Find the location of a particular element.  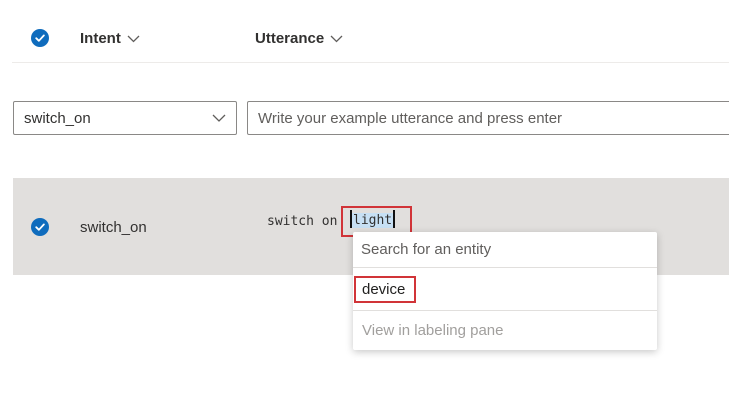

intent-dropdown: switch_on is located at coordinates (125, 118).